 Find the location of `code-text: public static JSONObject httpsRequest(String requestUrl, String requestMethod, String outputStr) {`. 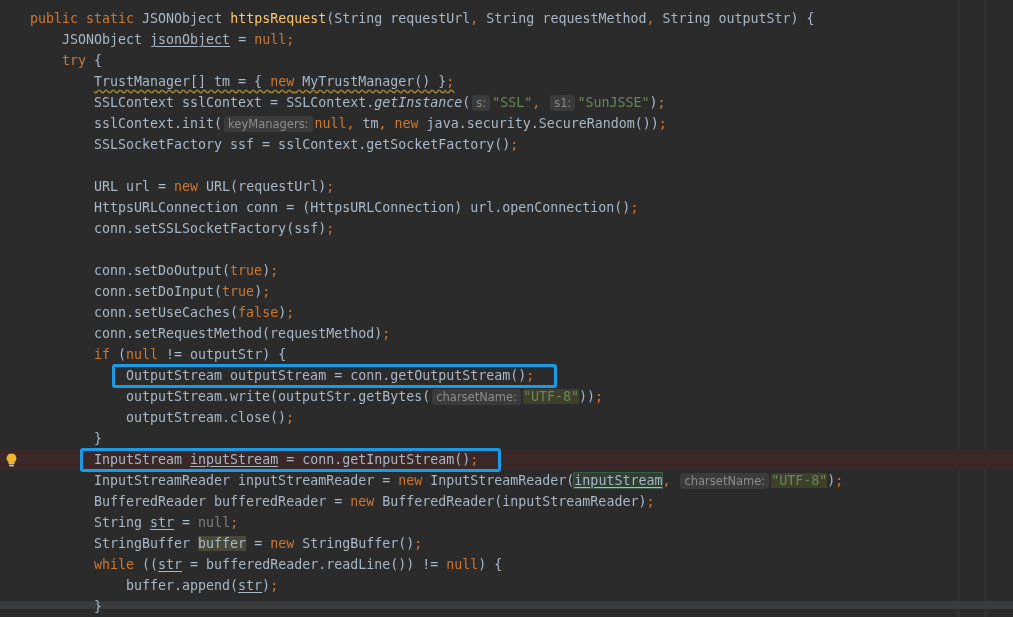

code-text: public static JSONObject httpsRequest(String requestUrl, String requestMethod, String outputStr) { is located at coordinates (422, 18).